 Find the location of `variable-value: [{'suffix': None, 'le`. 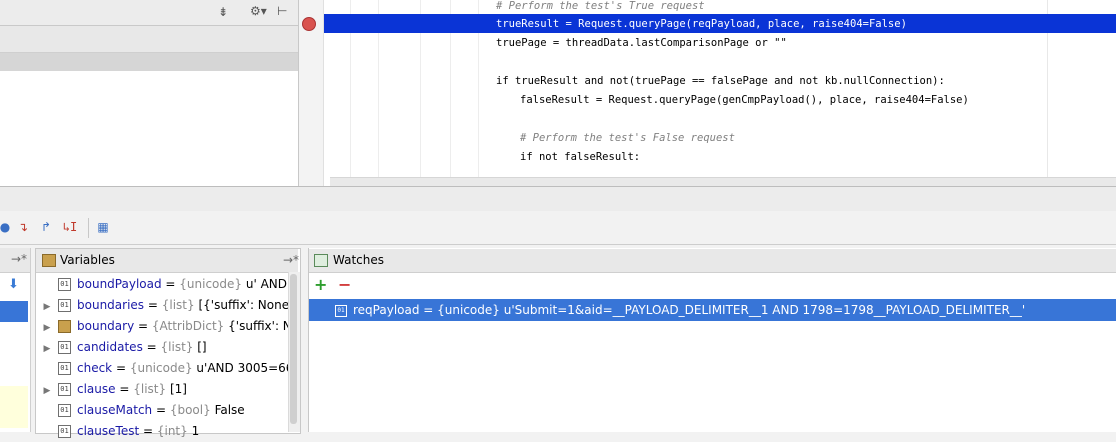

variable-value: [{'suffix': None, 'le is located at coordinates (243, 305).